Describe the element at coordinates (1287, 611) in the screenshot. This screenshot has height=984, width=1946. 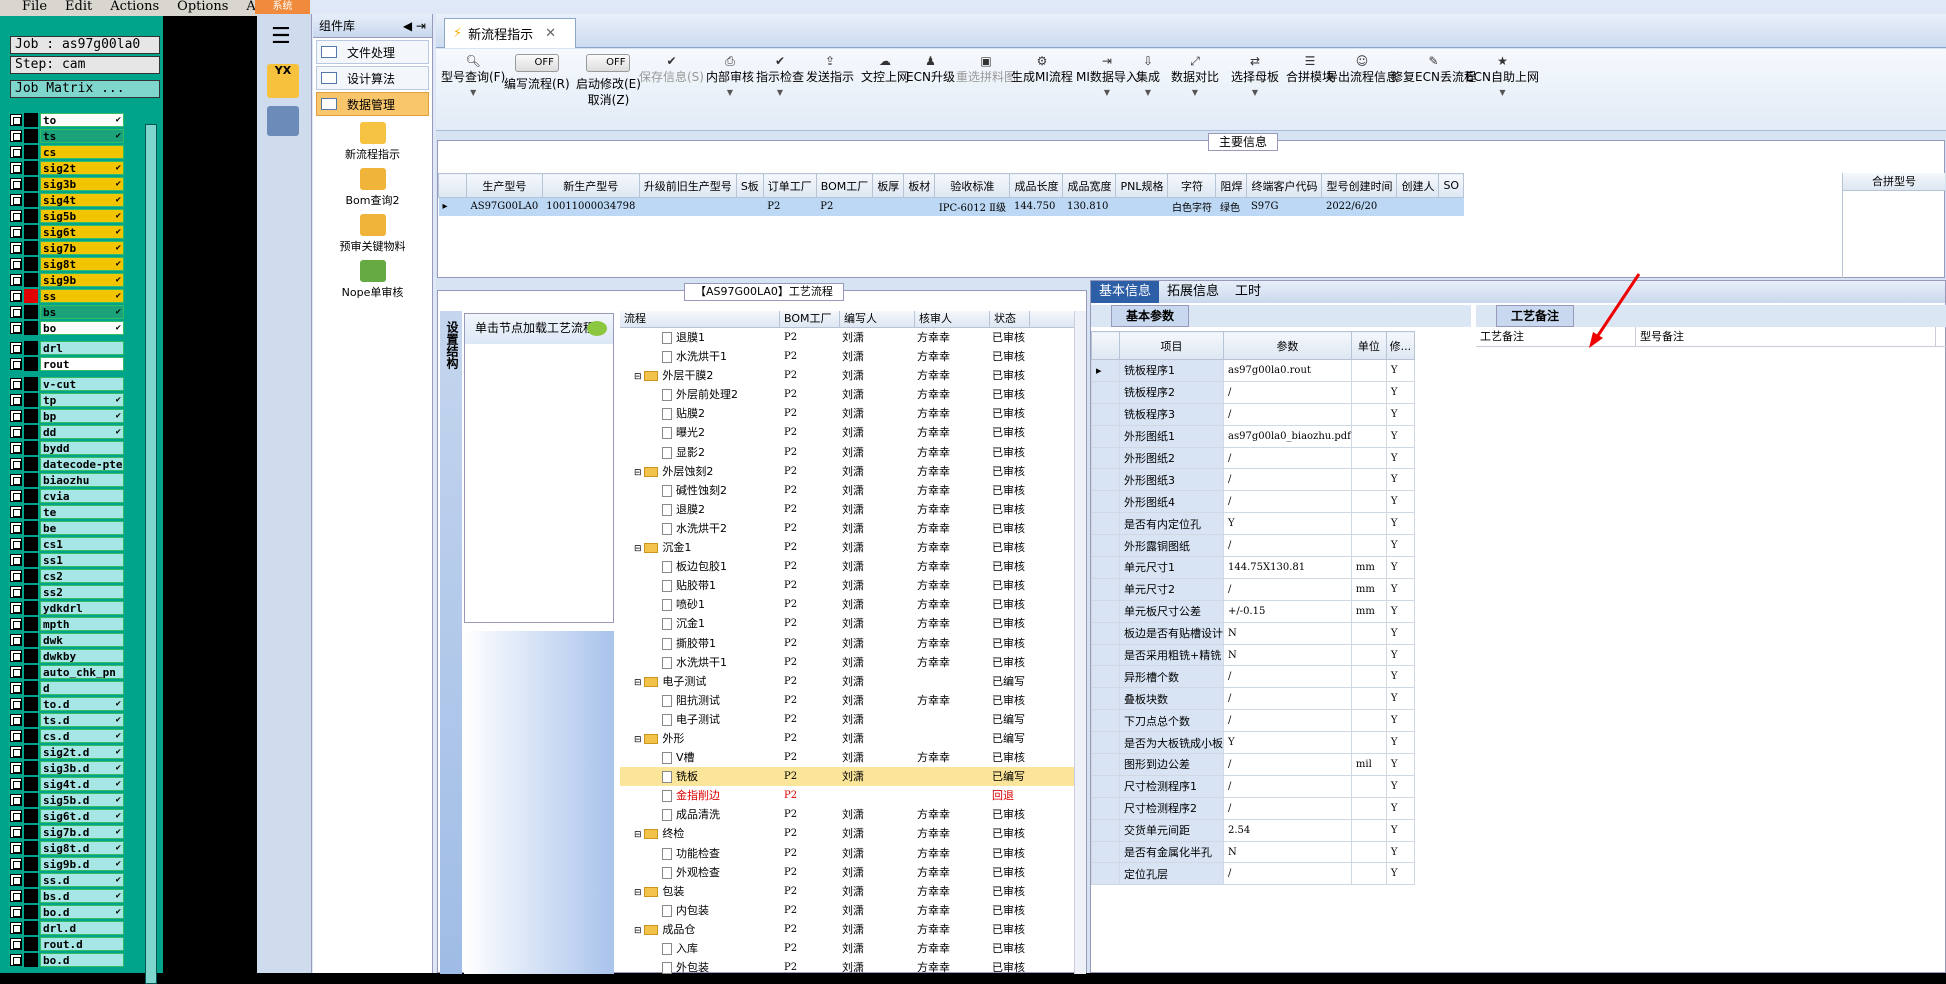
I see `param-cell: +/-0.15` at that location.